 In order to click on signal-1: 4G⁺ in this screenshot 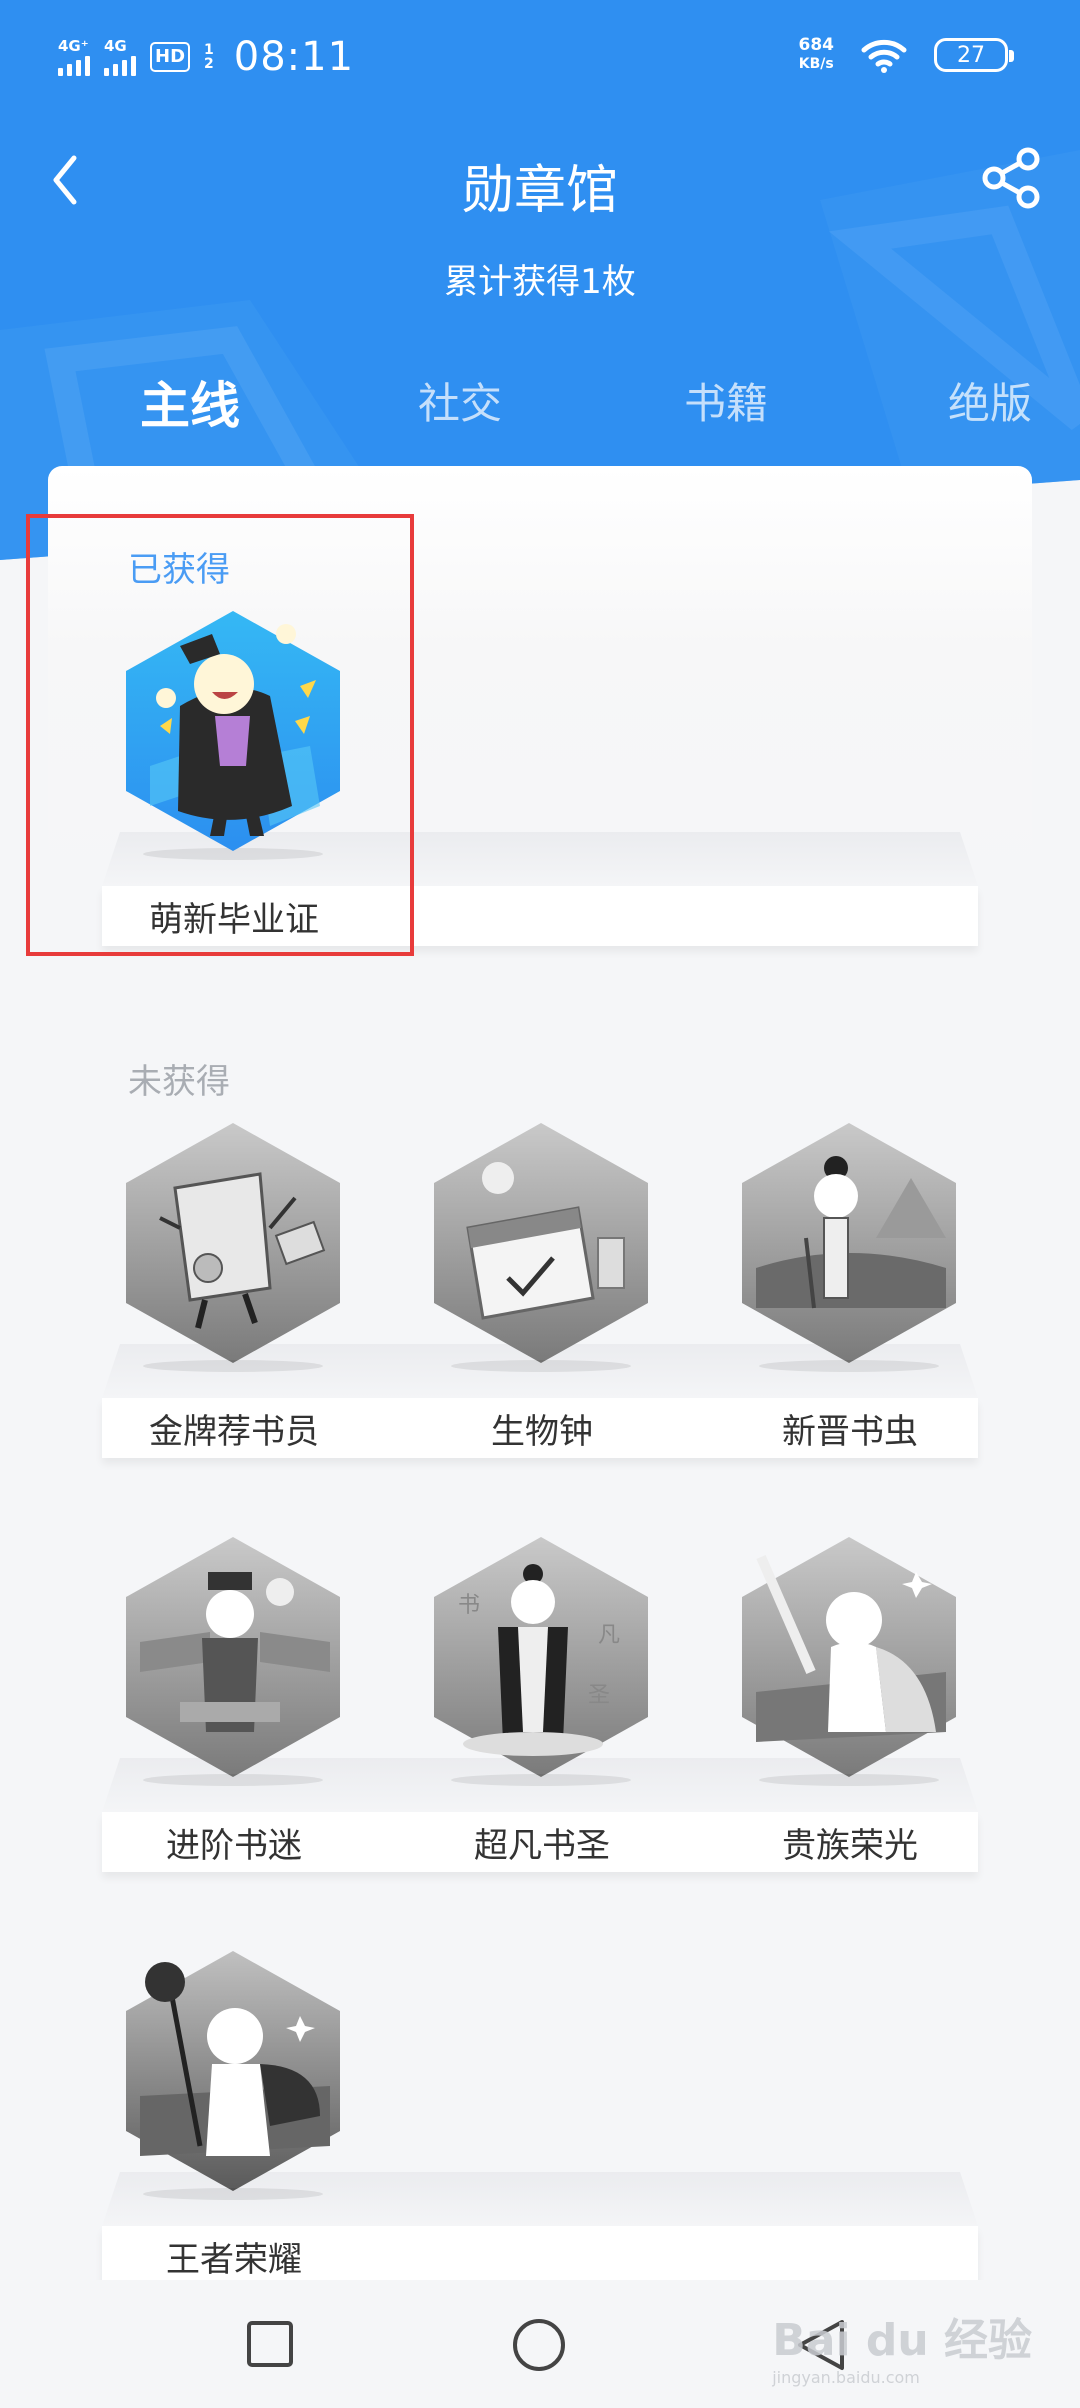, I will do `click(74, 57)`.